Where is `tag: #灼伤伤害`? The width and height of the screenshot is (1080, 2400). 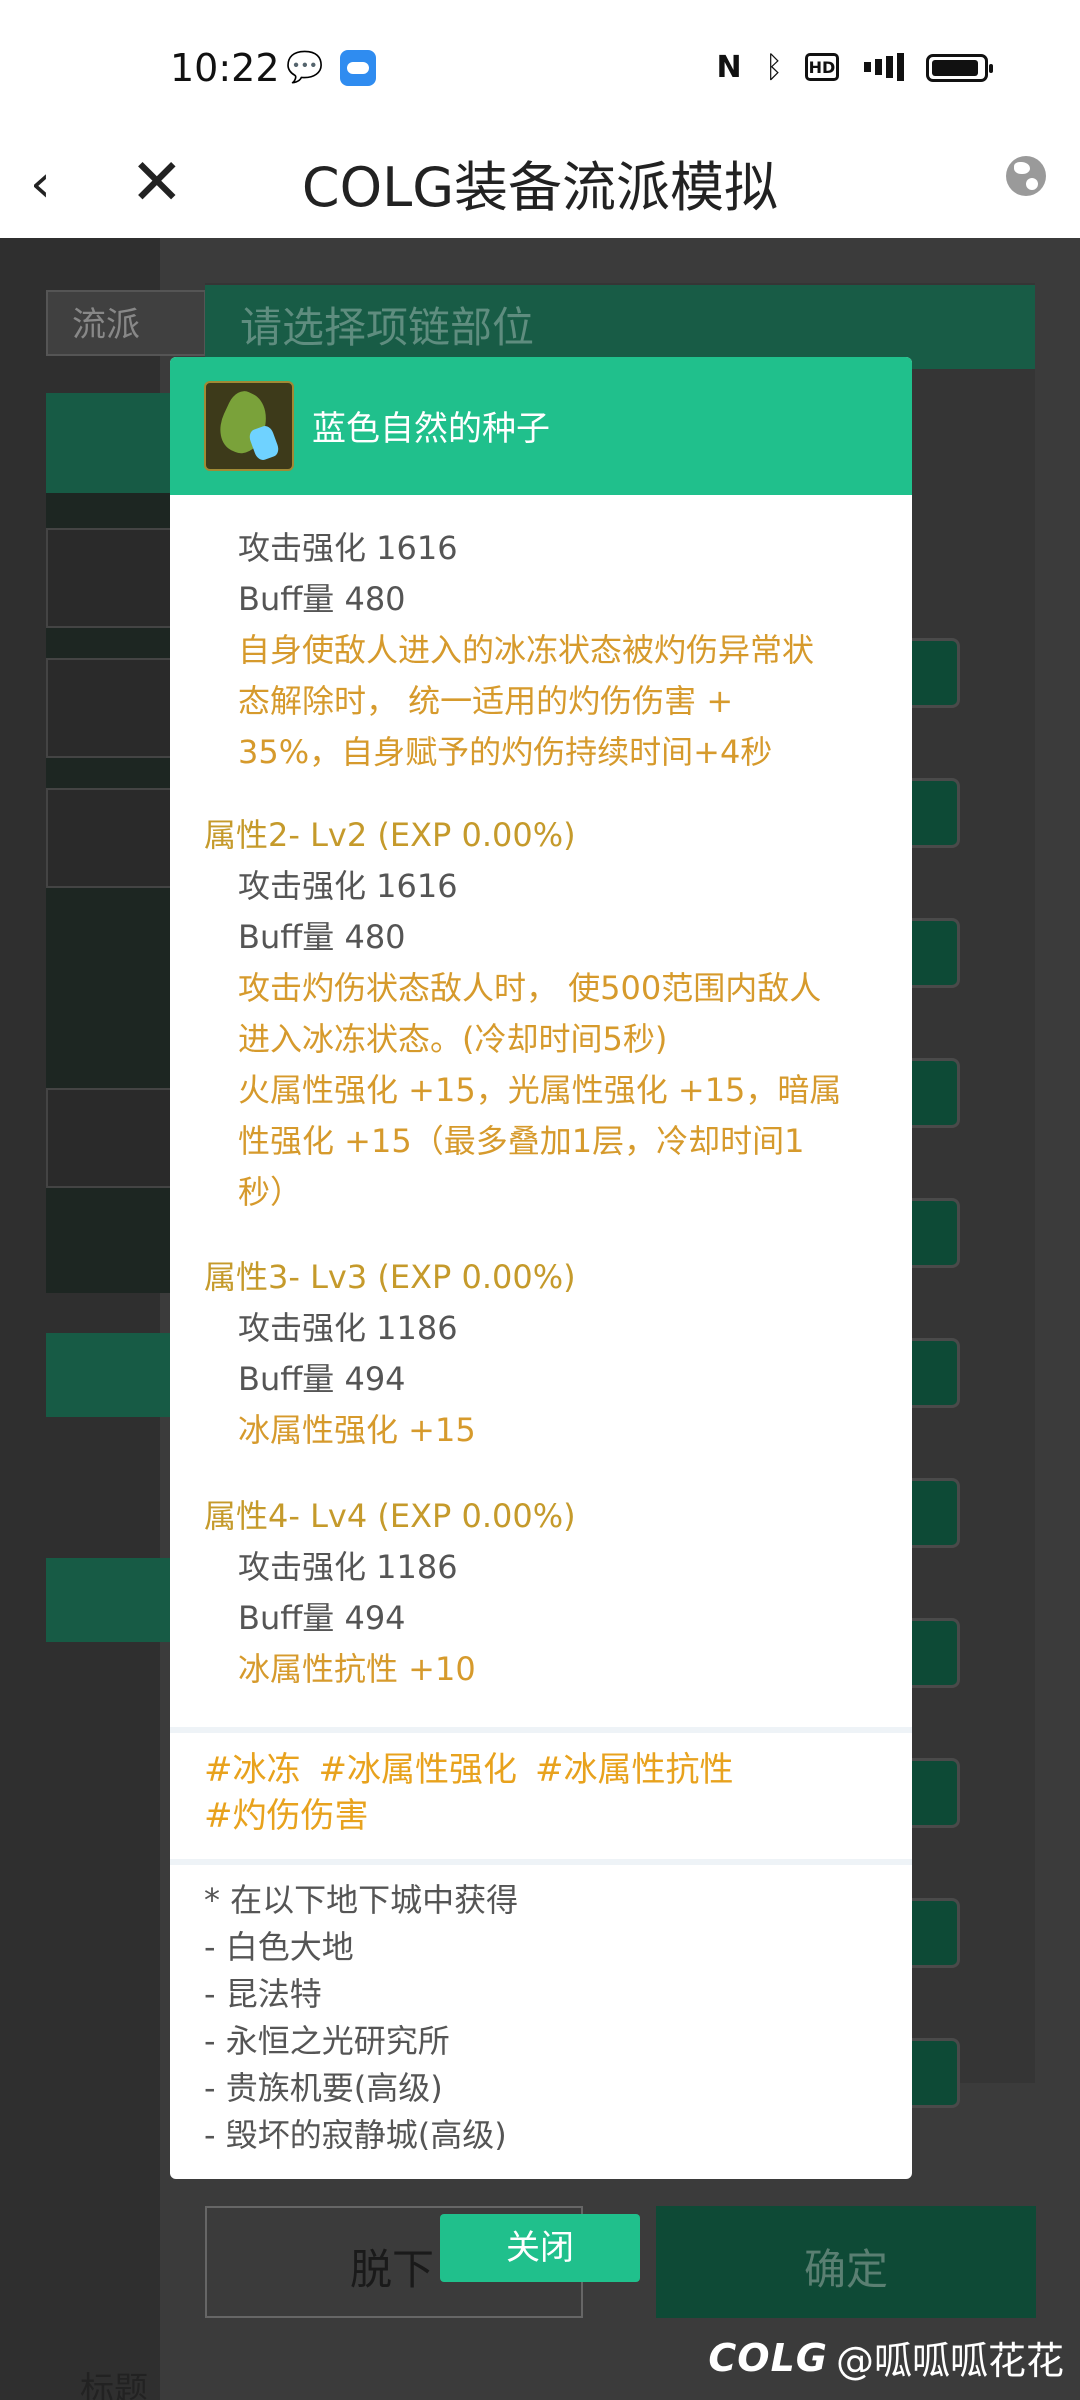 tag: #灼伤伤害 is located at coordinates (286, 1816).